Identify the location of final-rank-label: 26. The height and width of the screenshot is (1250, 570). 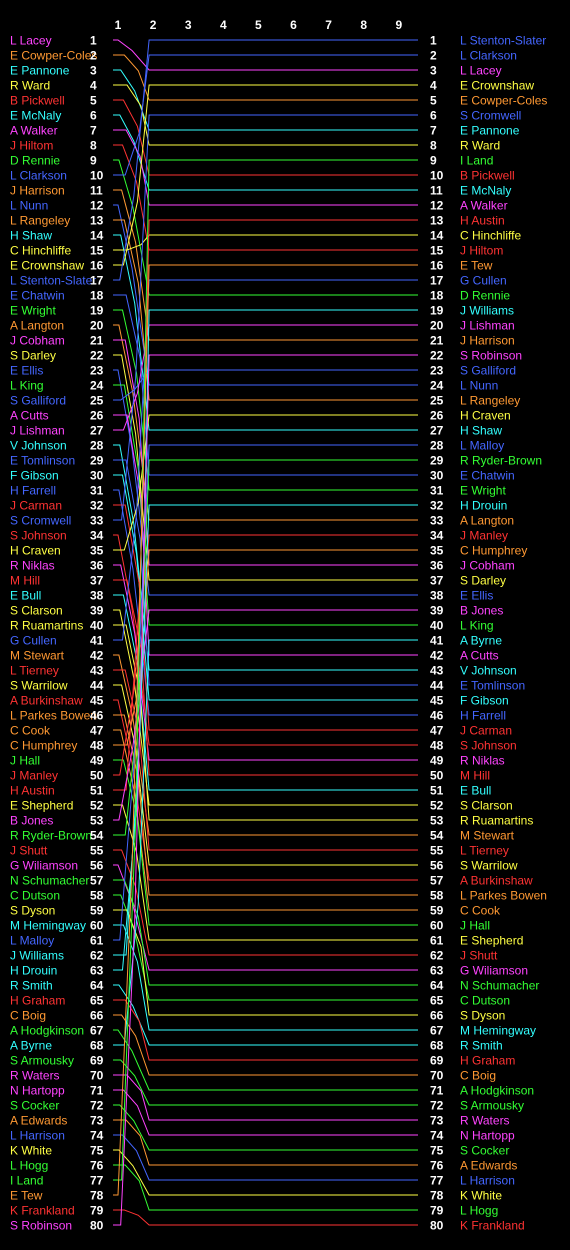
(437, 416).